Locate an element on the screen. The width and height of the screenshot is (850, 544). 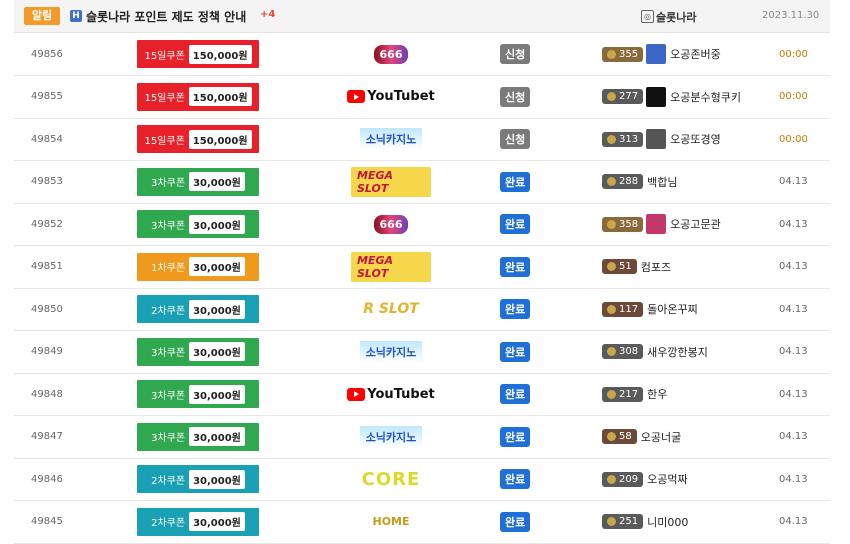
table-row: 49845 2차쿠폰 30,000원 HOME 완료 251 니미000 04.13 is located at coordinates (422, 522).